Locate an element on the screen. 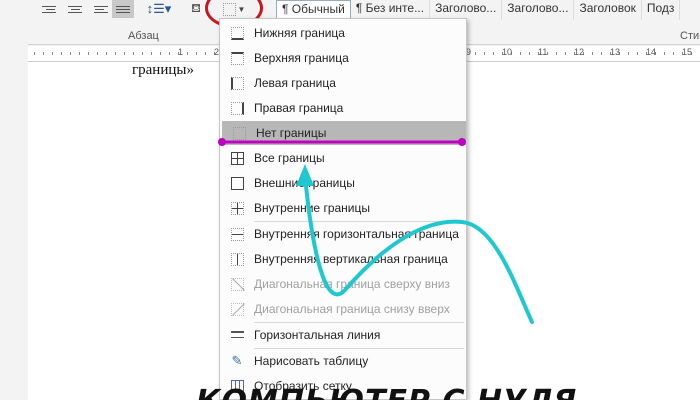 Image resolution: width=700 pixels, height=400 pixels. menu-item-diagonal-up-border: Диагональная граница снизу вверх is located at coordinates (343, 309).